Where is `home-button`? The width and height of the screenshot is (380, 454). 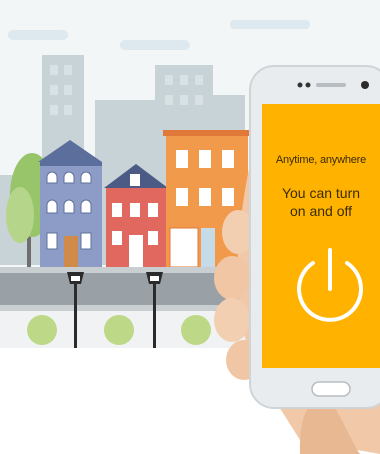
home-button is located at coordinates (331, 389).